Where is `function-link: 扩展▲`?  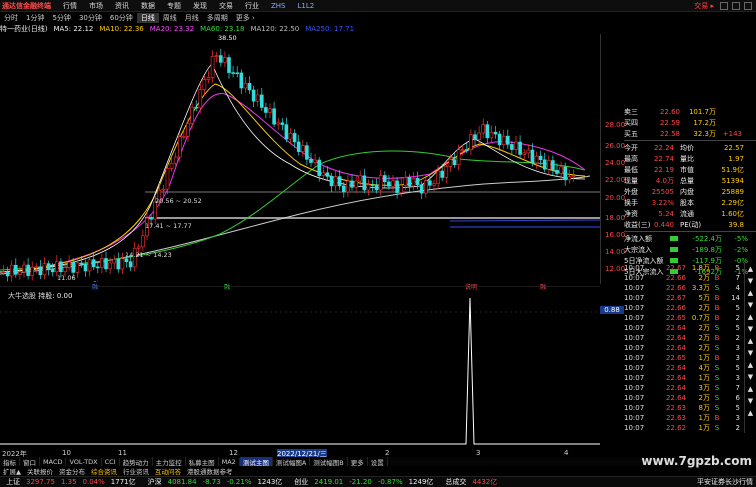 function-link: 扩展▲ is located at coordinates (12, 471).